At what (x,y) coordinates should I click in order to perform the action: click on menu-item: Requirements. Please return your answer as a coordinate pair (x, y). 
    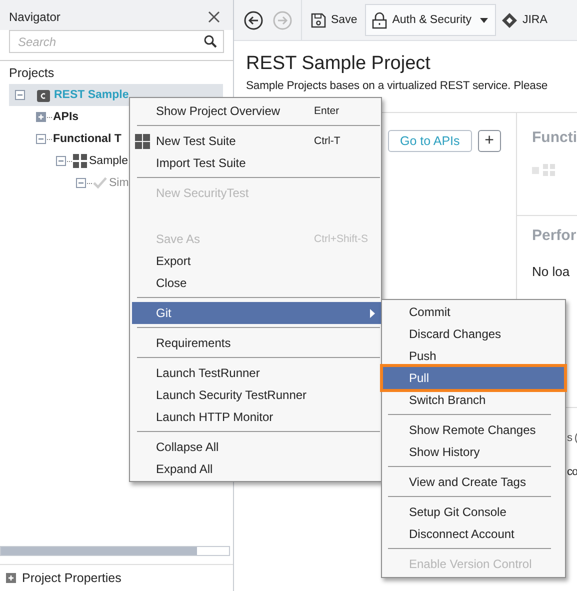
    Looking at the image, I should click on (256, 343).